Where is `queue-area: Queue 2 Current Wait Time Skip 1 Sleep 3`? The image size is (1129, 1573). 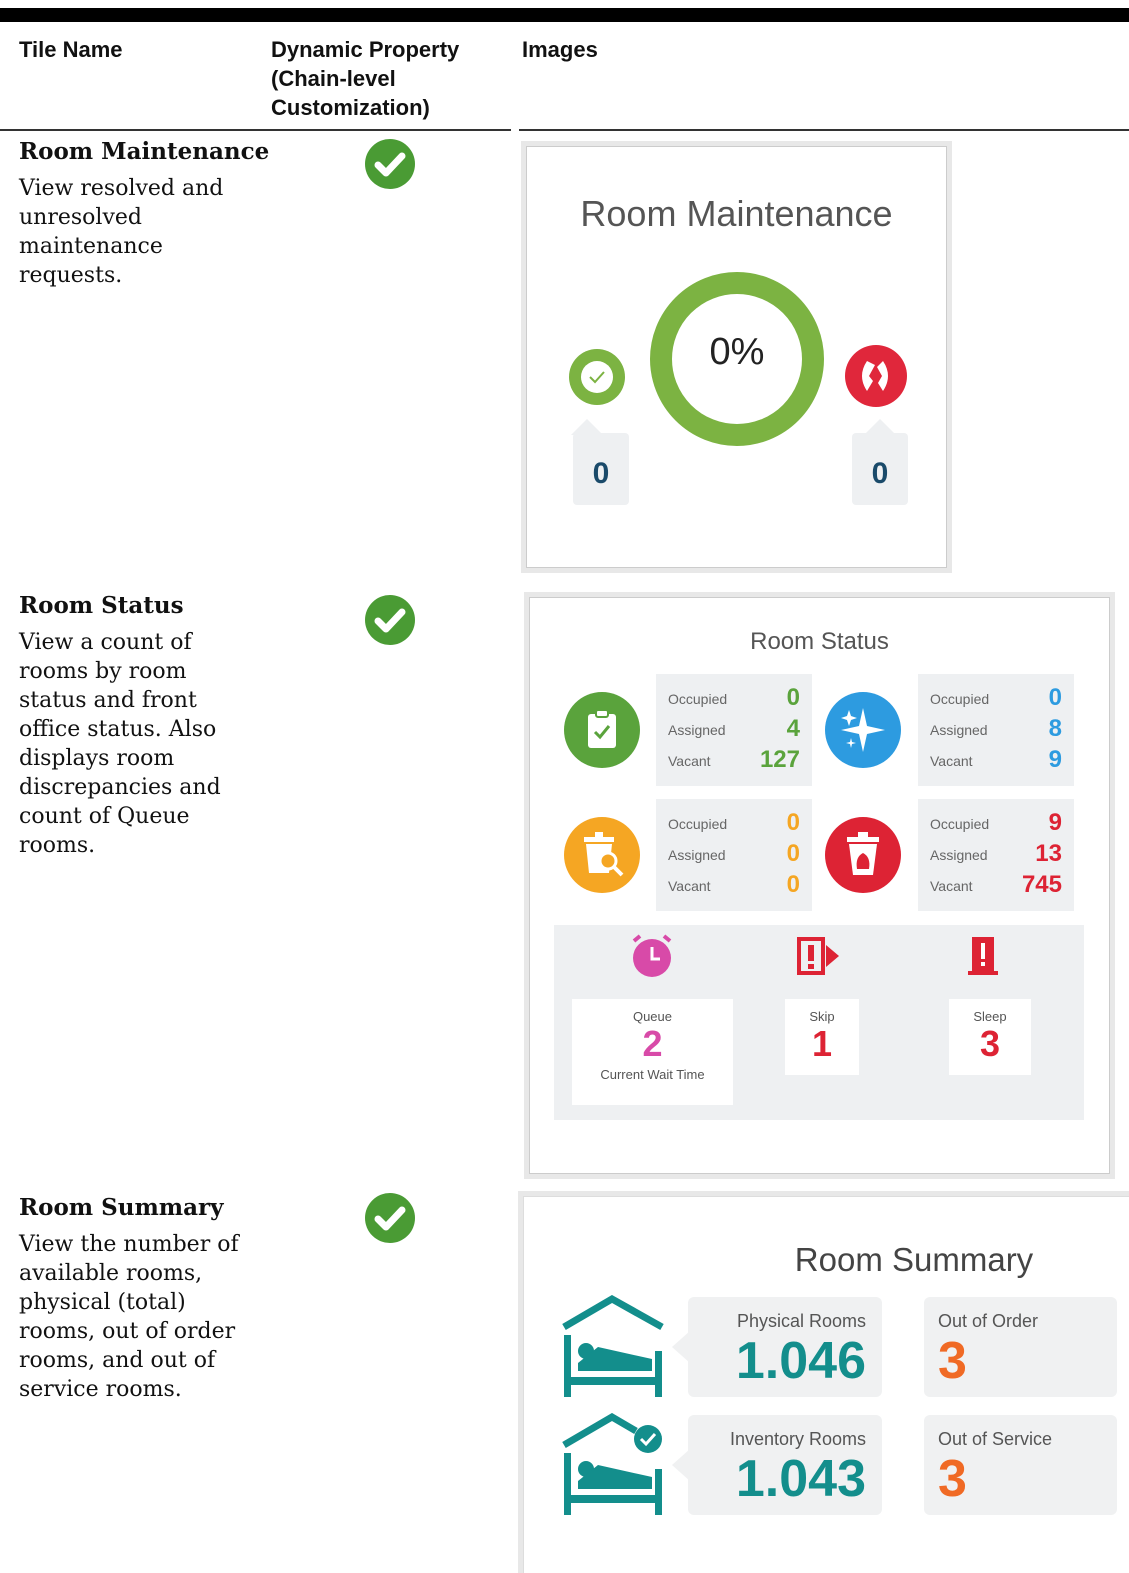 queue-area: Queue 2 Current Wait Time Skip 1 Sleep 3 is located at coordinates (819, 1022).